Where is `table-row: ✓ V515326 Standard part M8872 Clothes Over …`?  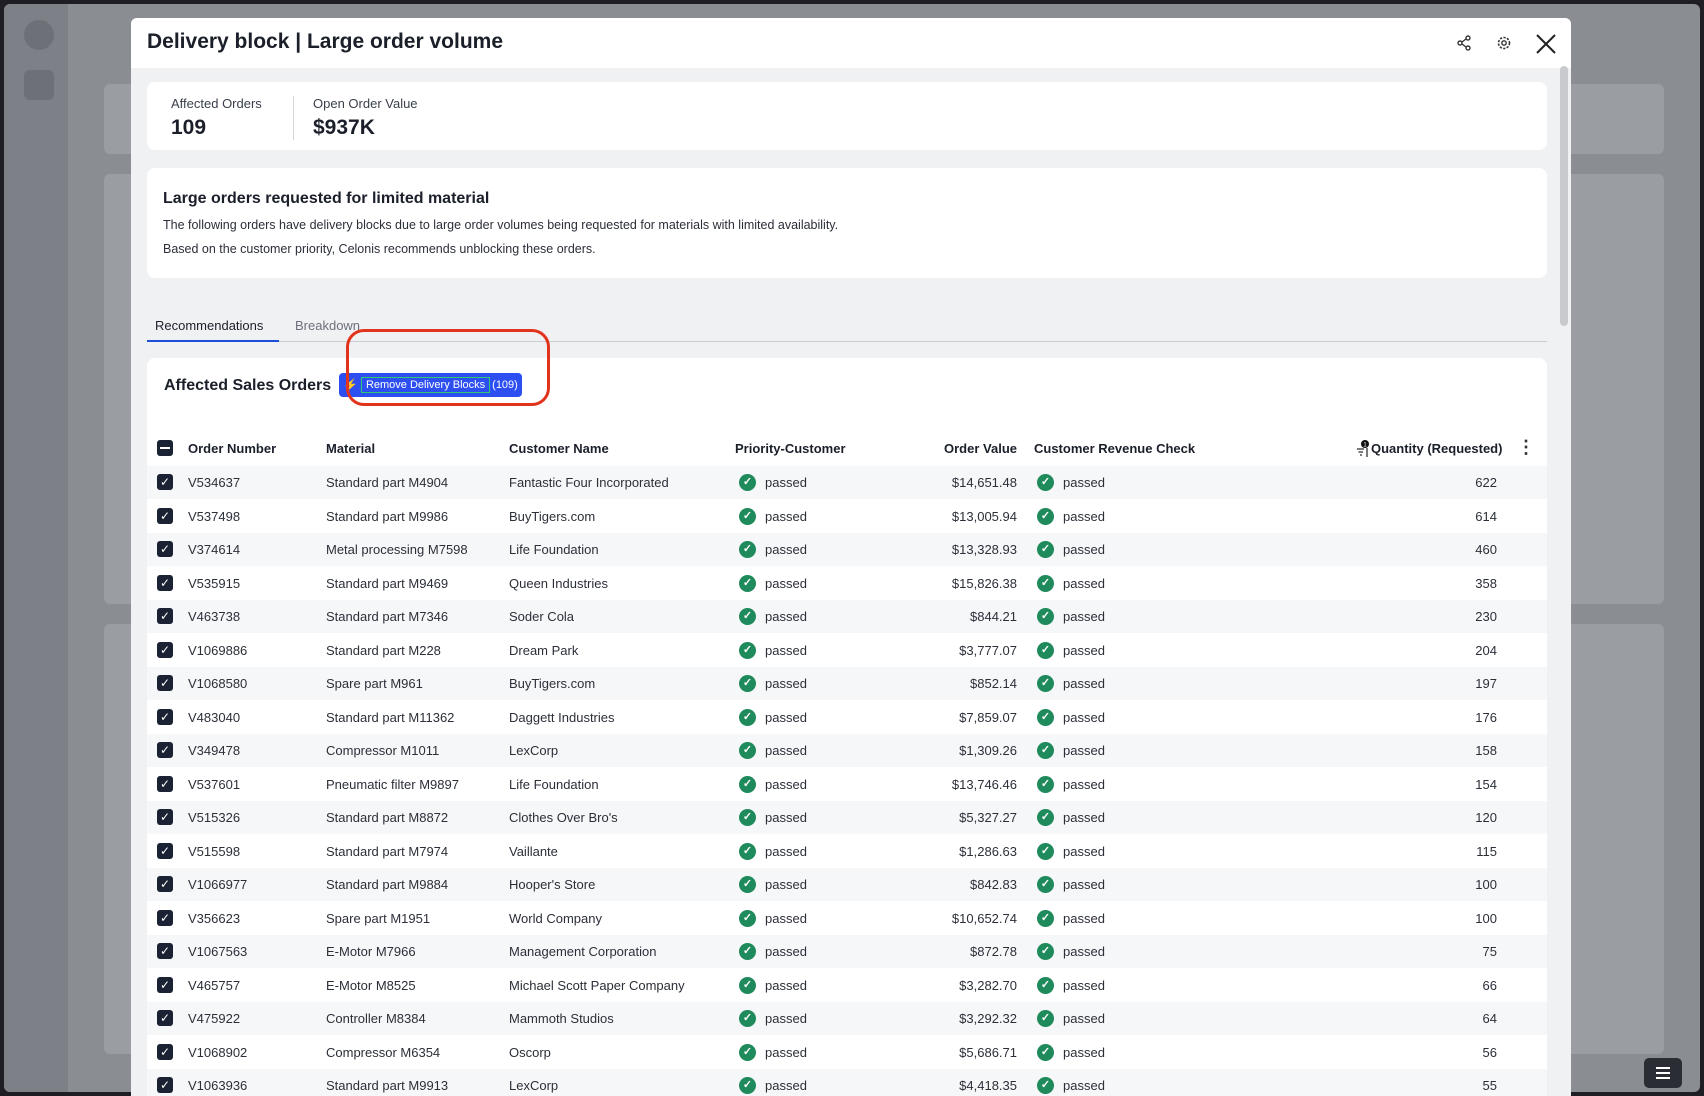 table-row: ✓ V515326 Standard part M8872 Clothes Over … is located at coordinates (847, 817).